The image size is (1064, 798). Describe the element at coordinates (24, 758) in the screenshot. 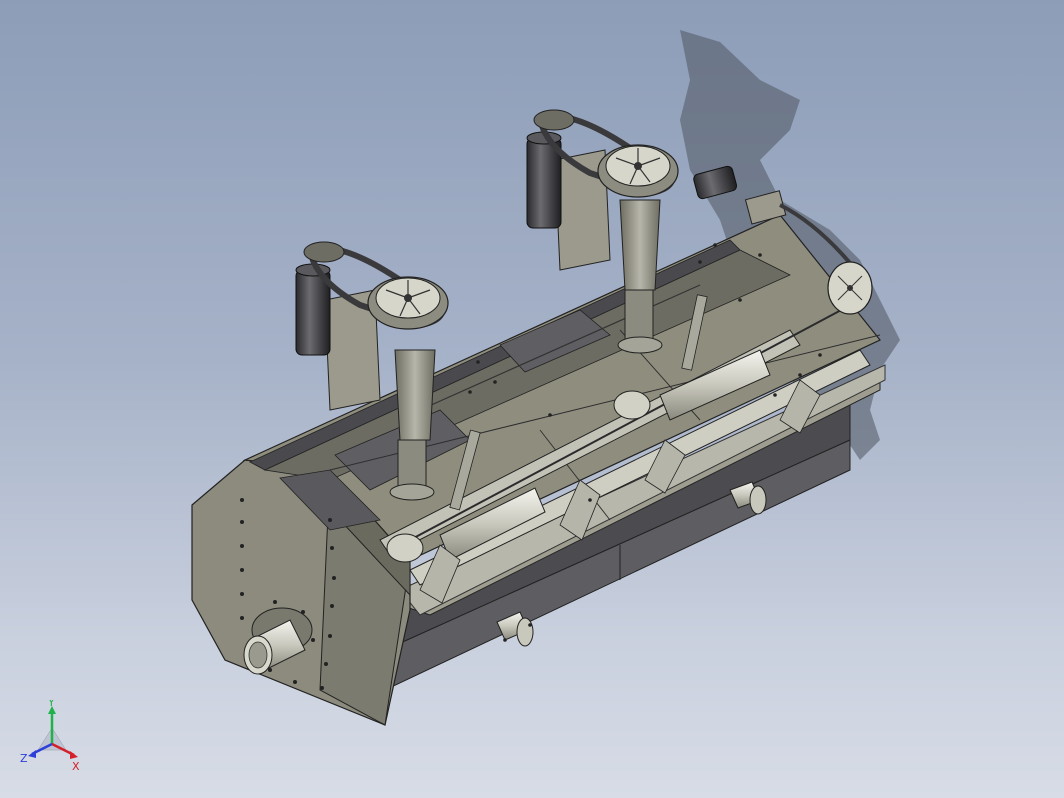

I see `z-axis-label: Z` at that location.